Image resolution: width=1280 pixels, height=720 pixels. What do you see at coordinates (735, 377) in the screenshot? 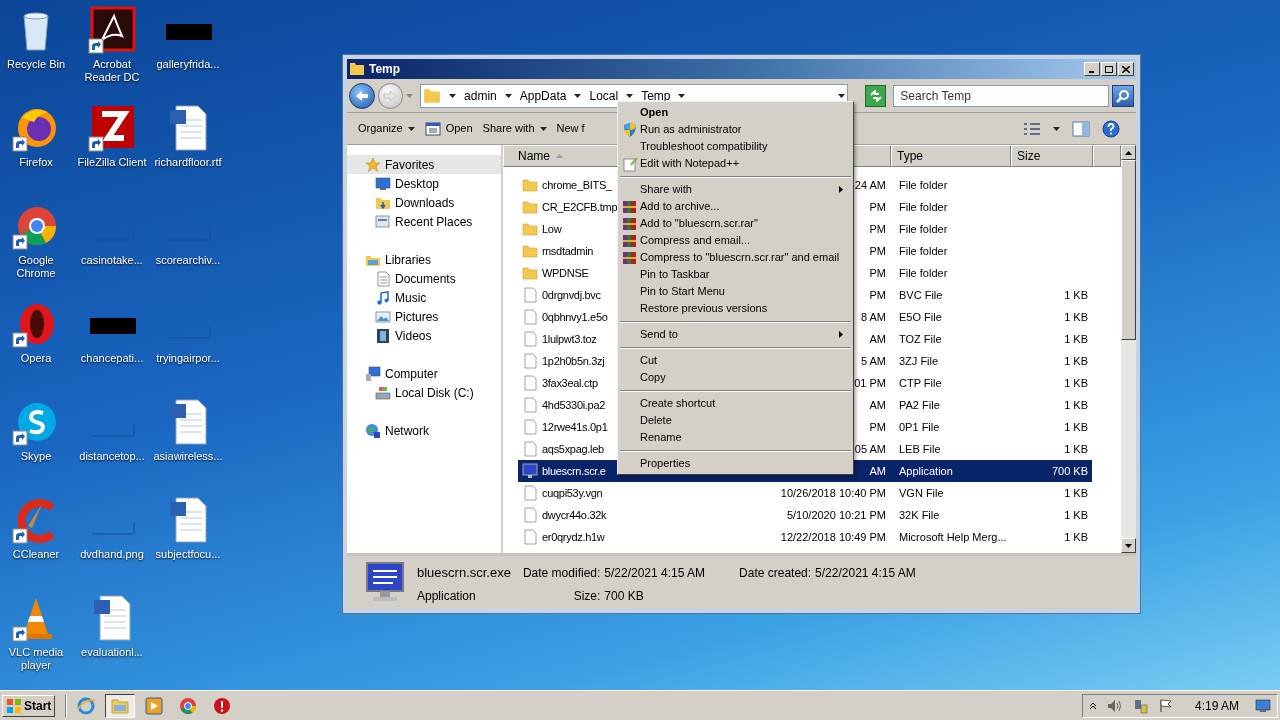
I see `menu-item: Copy` at bounding box center [735, 377].